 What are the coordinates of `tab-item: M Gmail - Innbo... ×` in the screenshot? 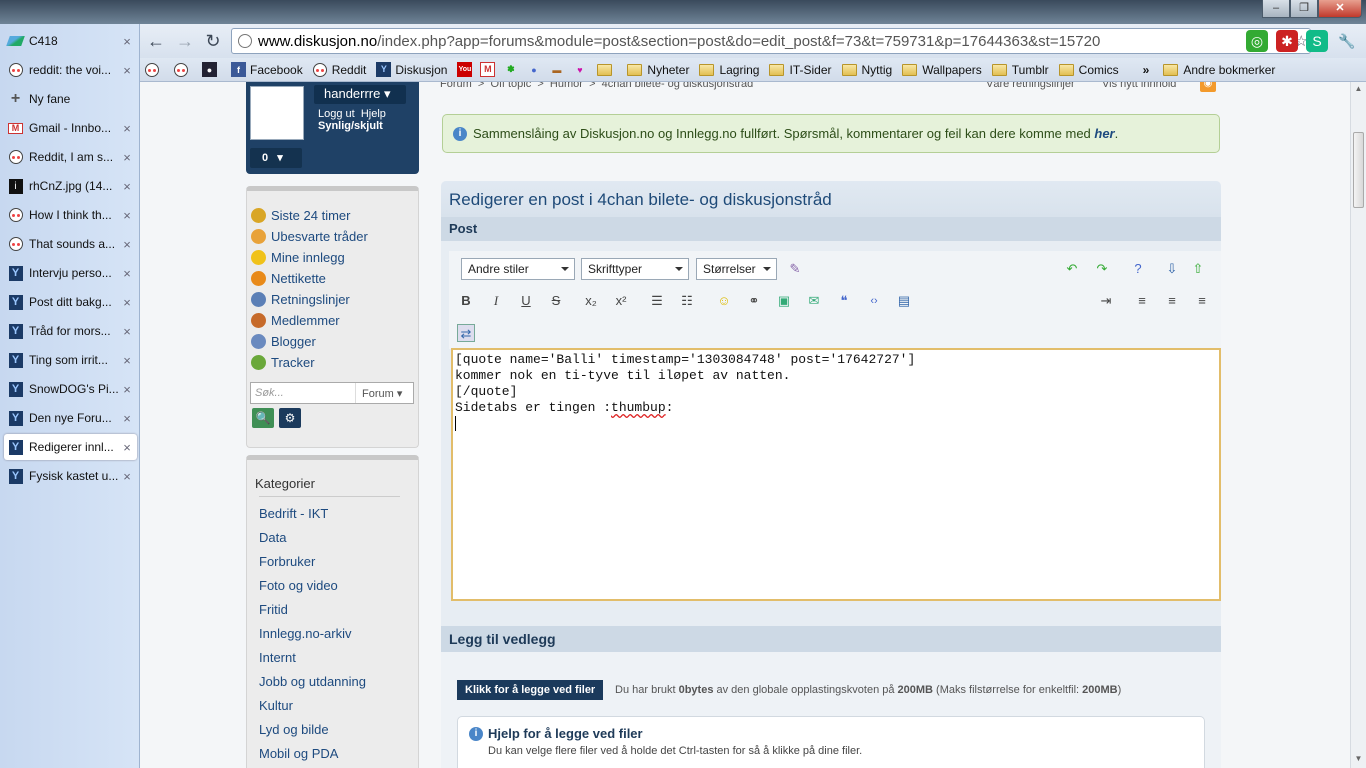 It's located at (70, 128).